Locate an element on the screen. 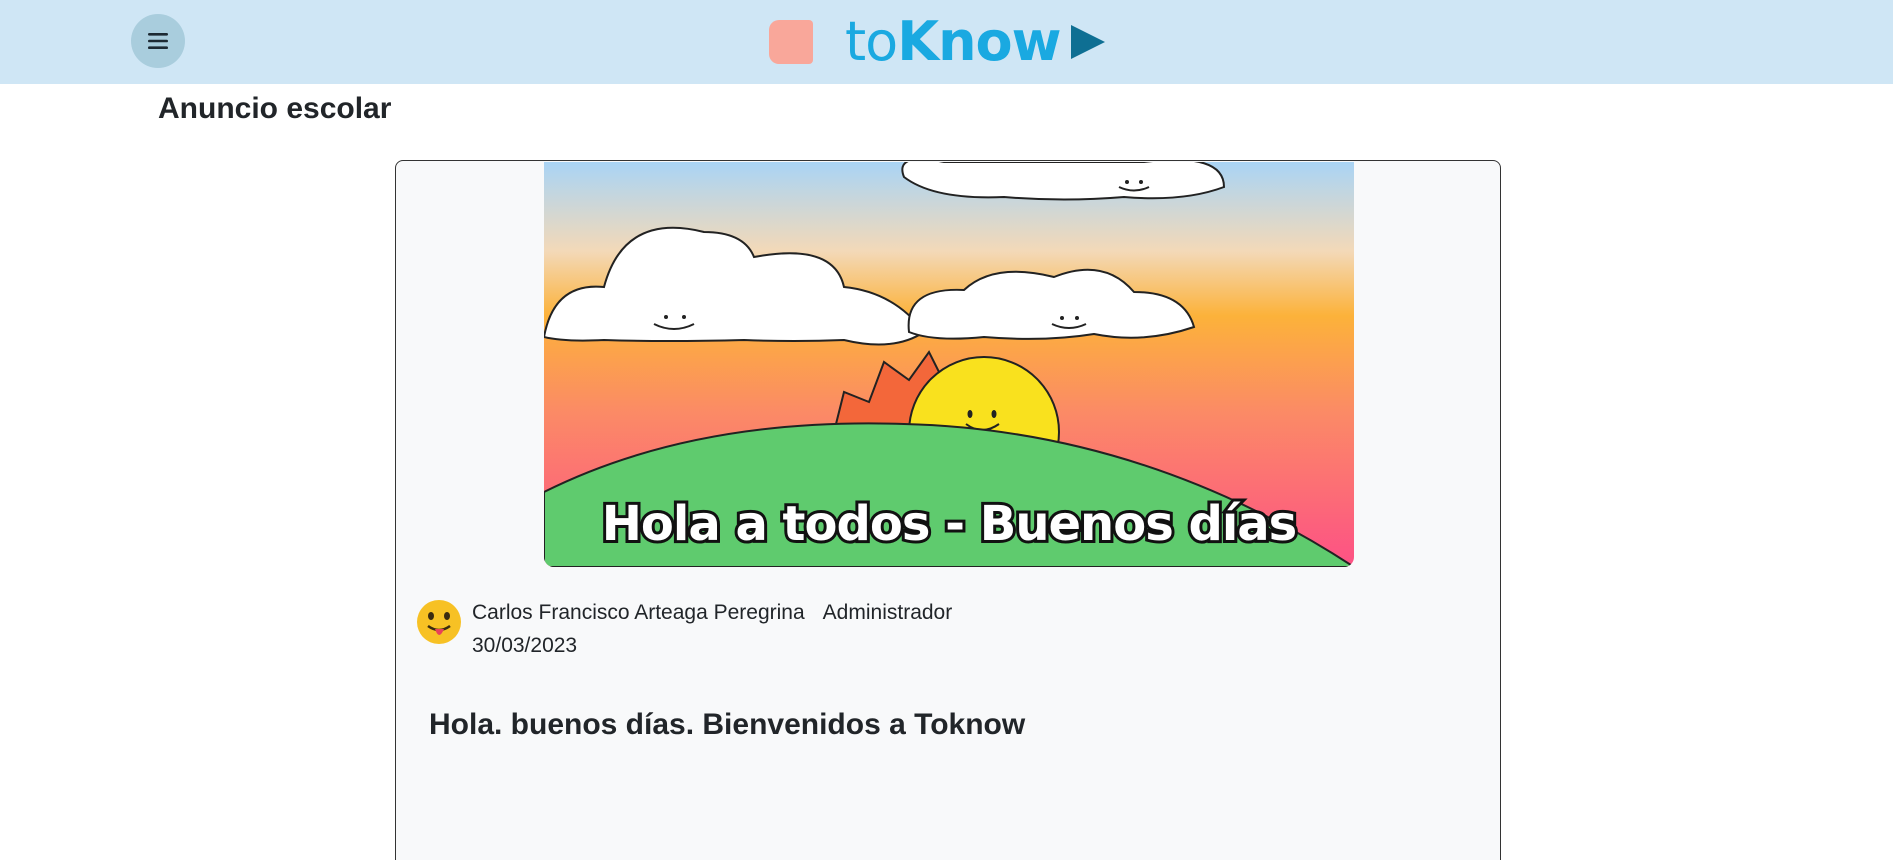  author-name: Carlos Francisco Arteaga Peregrina is located at coordinates (638, 612).